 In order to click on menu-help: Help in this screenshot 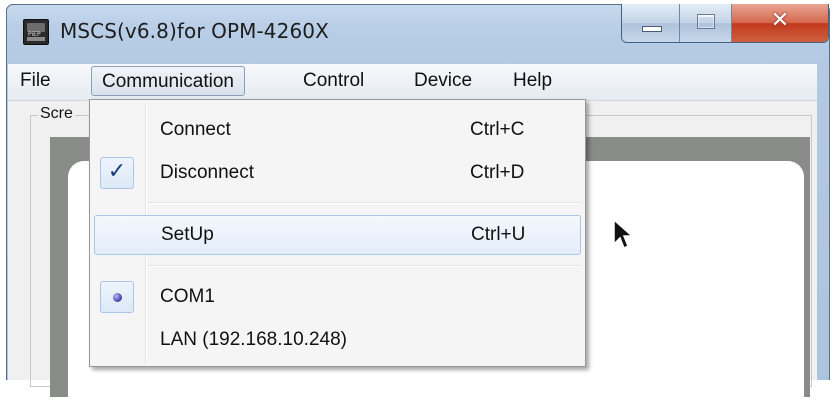, I will do `click(532, 81)`.